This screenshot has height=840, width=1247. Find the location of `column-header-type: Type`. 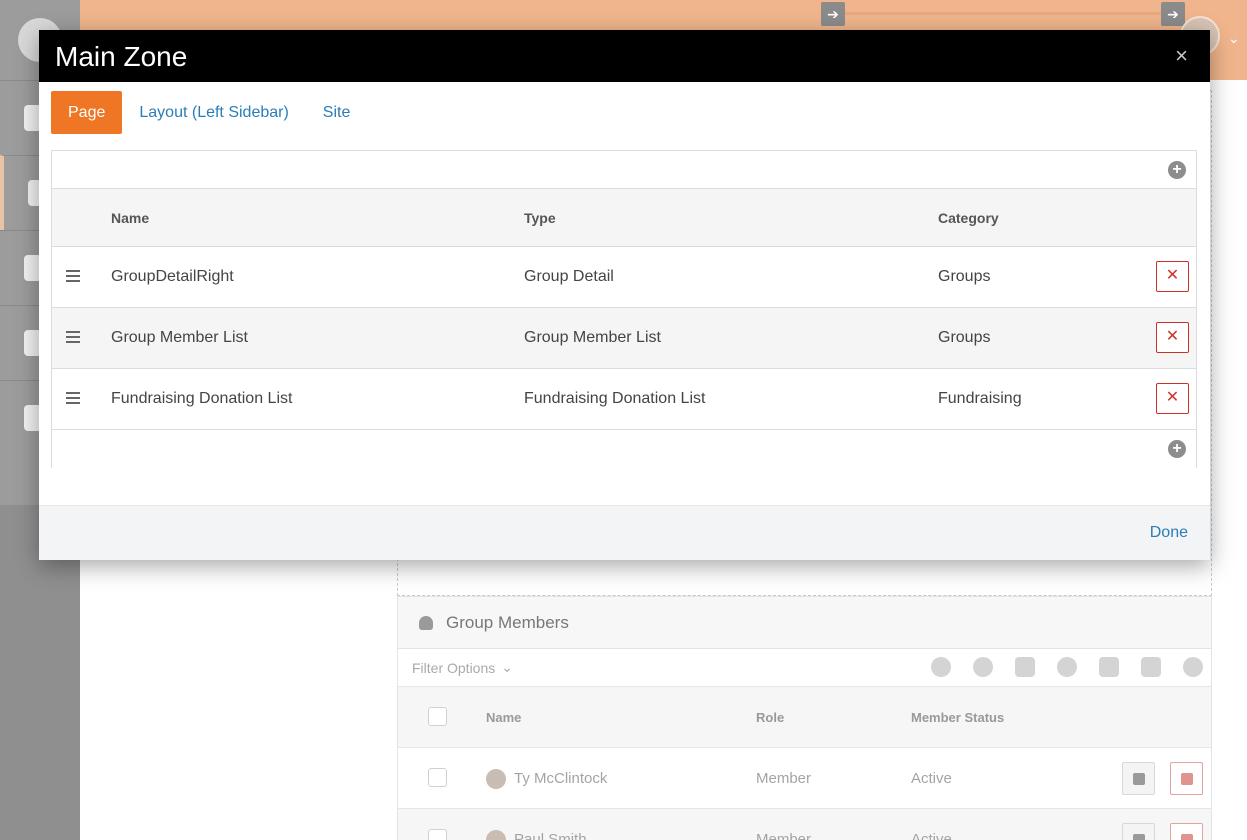

column-header-type: Type is located at coordinates (540, 217).